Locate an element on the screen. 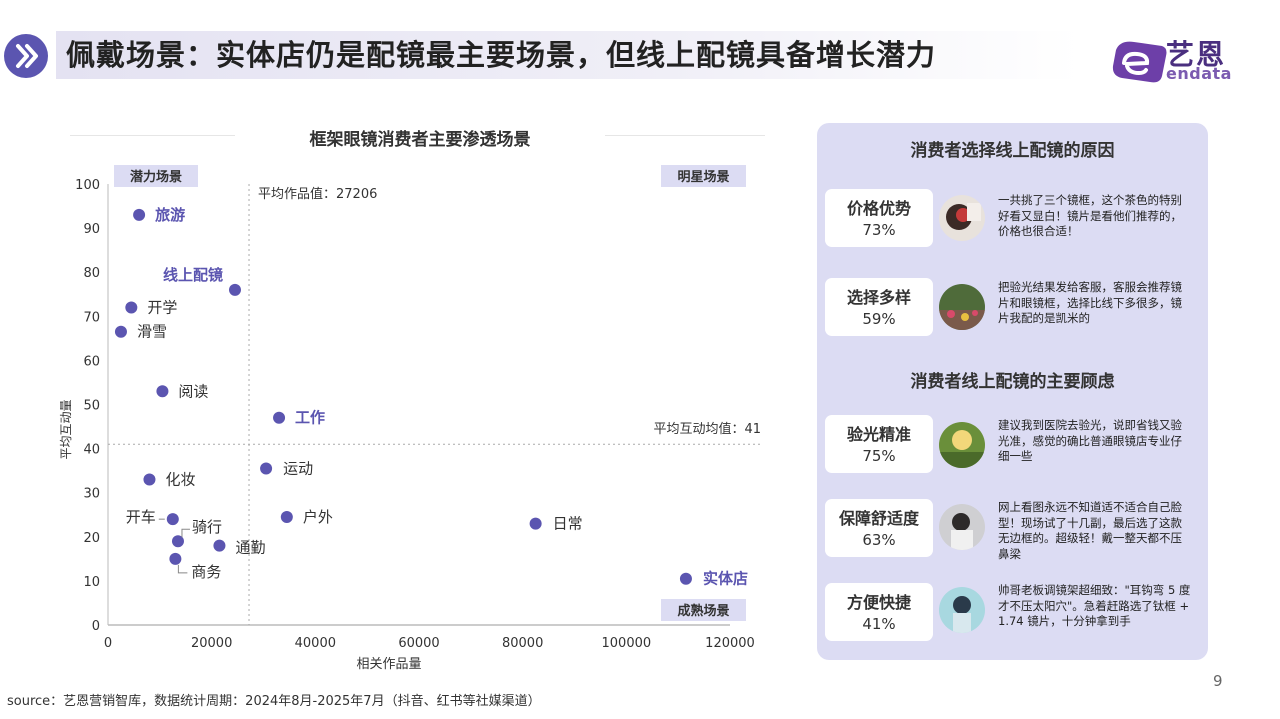 This screenshot has width=1280, height=719. reason-label: 价格优势 is located at coordinates (878, 208).